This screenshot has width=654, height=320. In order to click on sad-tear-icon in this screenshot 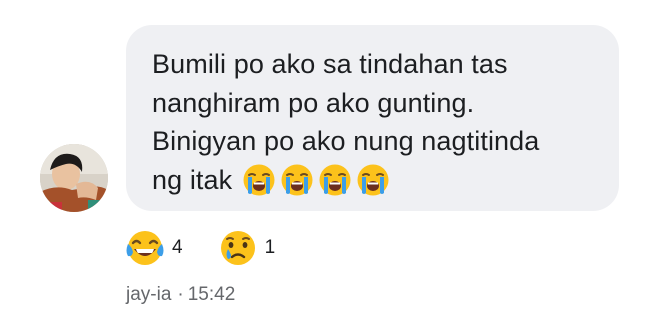, I will do `click(238, 248)`.